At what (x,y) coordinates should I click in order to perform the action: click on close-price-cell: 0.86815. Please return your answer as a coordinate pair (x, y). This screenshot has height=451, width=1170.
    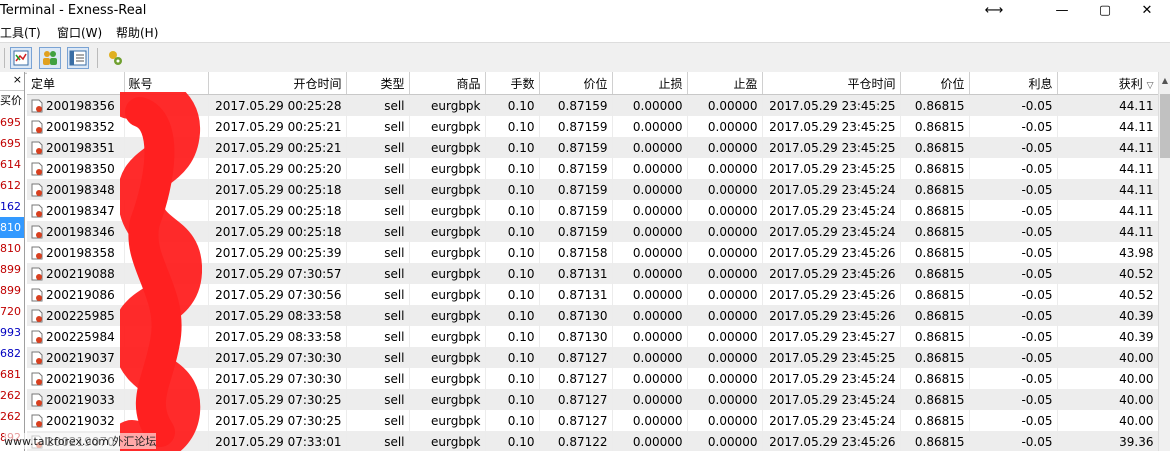
    Looking at the image, I should click on (935, 336).